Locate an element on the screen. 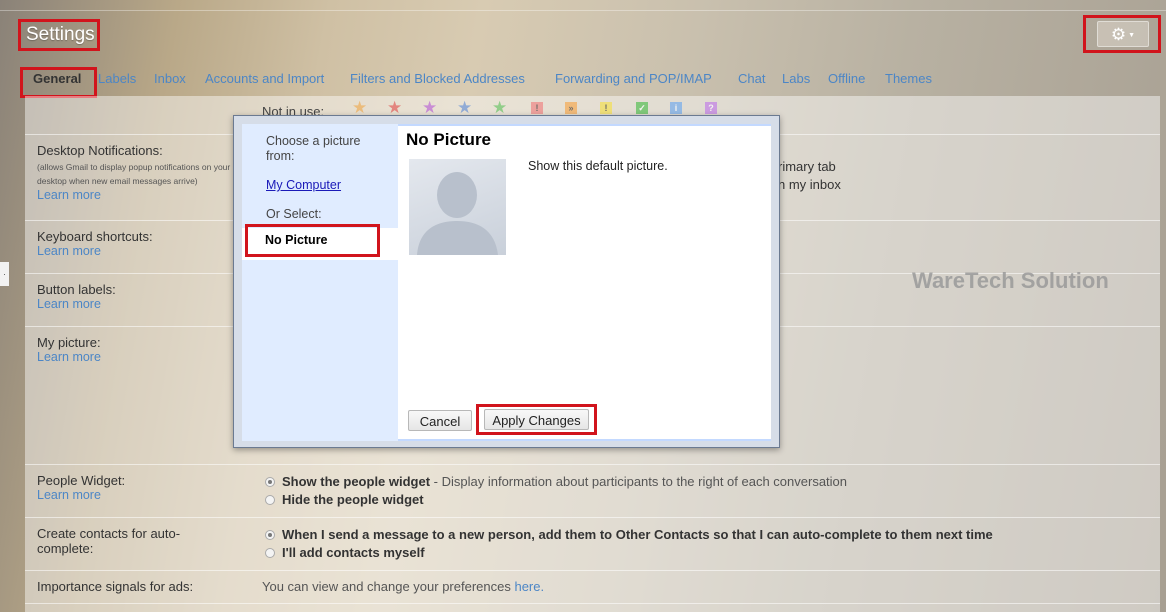 This screenshot has width=1166, height=612. manual-contacts-radio is located at coordinates (270, 553).